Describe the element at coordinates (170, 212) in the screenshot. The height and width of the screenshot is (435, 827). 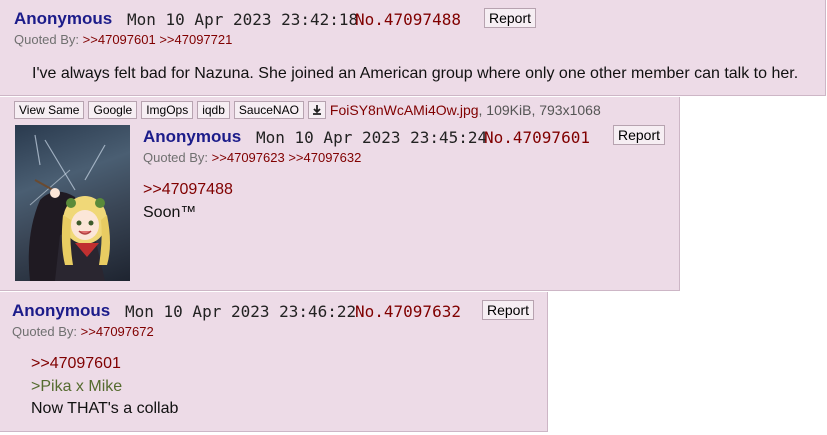
I see `post-message: Soon™` at that location.